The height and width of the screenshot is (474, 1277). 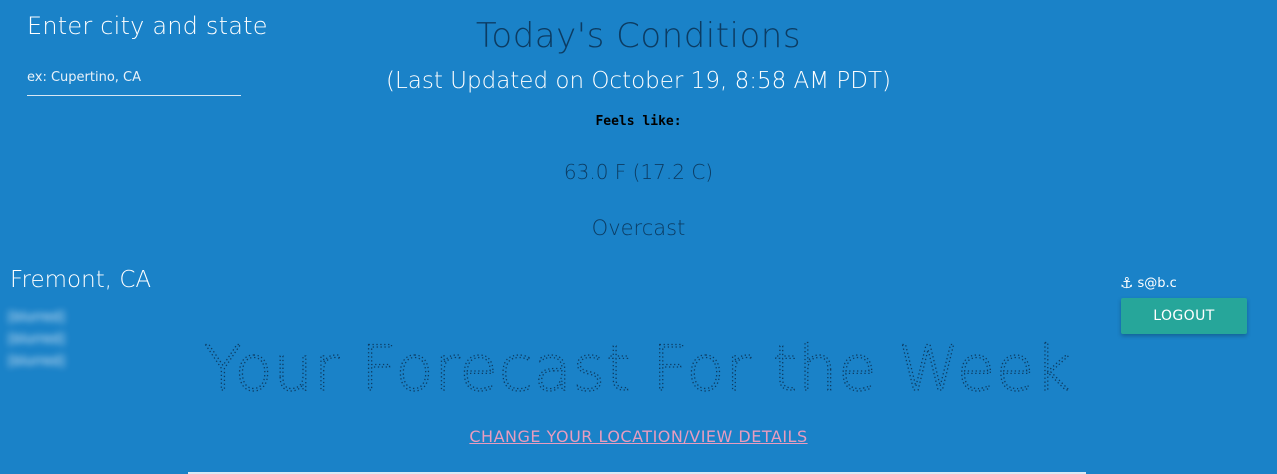 What do you see at coordinates (36, 317) in the screenshot?
I see `location-detail-line: [blurred]` at bounding box center [36, 317].